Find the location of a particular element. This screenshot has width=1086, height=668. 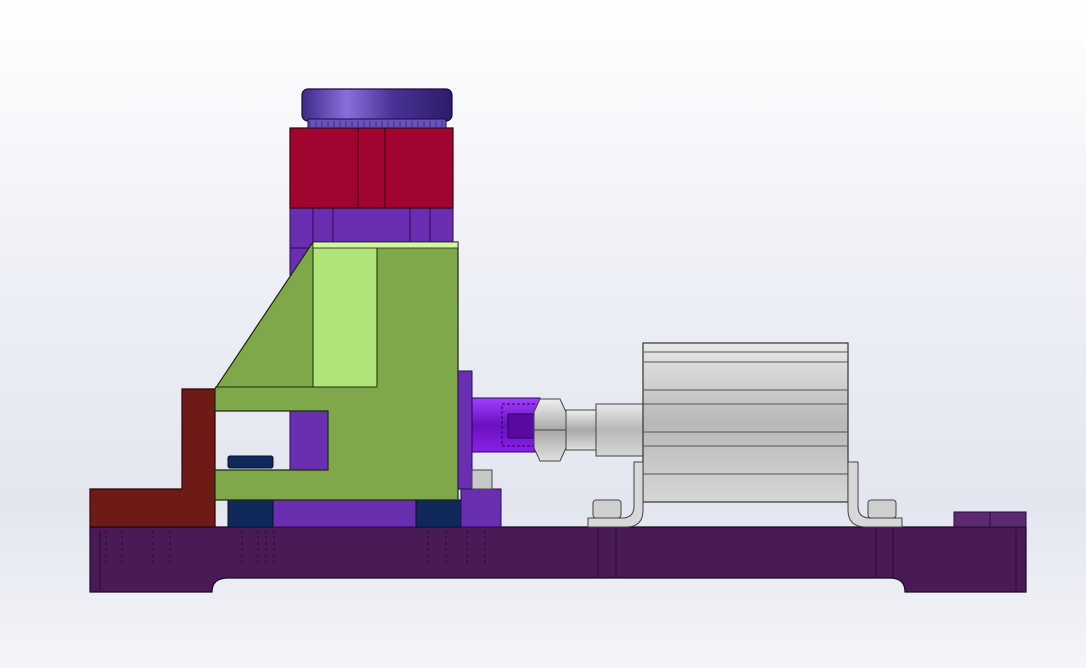

navy-spacer-left is located at coordinates (250, 513).